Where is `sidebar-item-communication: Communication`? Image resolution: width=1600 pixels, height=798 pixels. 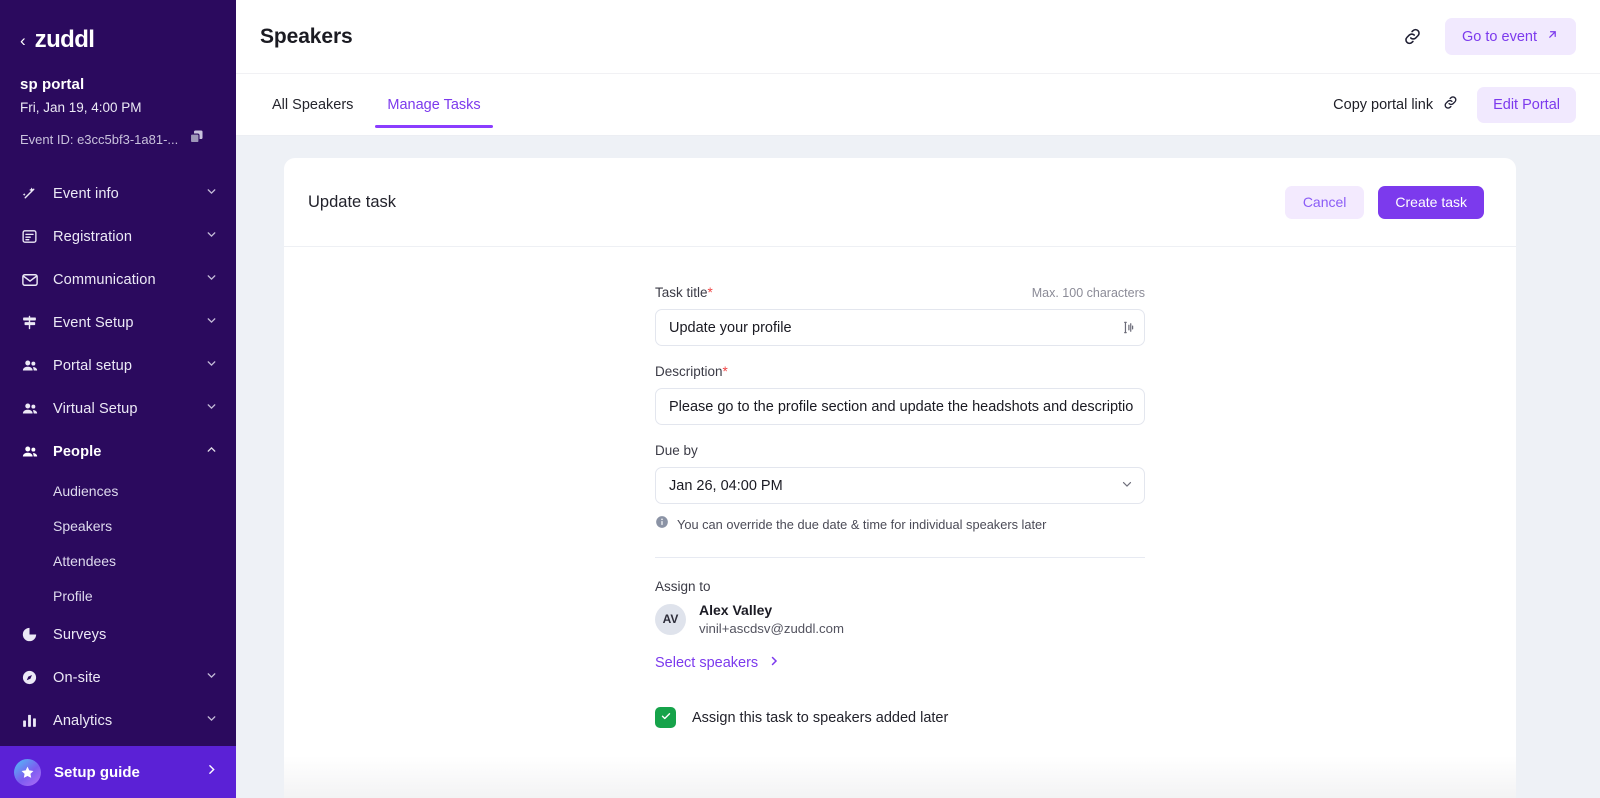 sidebar-item-communication: Communication is located at coordinates (118, 279).